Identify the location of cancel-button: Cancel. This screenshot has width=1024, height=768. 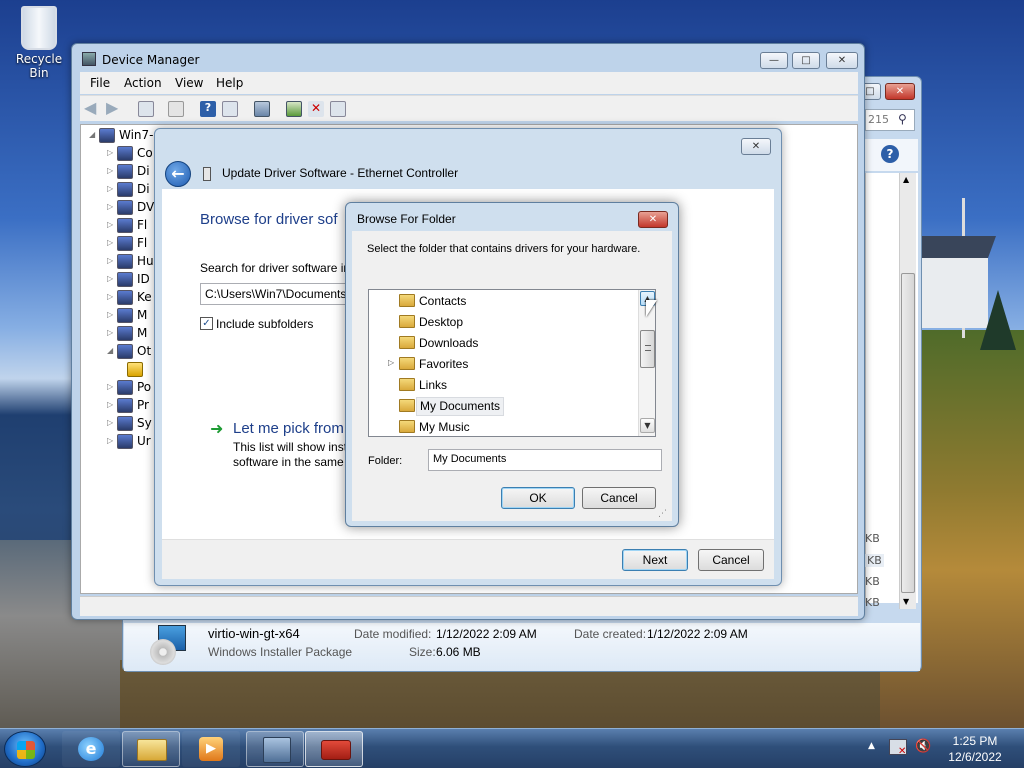
(731, 560).